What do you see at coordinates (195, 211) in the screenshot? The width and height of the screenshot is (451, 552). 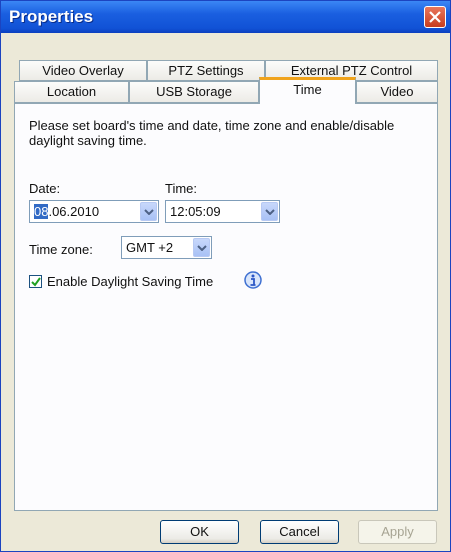 I see `time-value: 12:05:09` at bounding box center [195, 211].